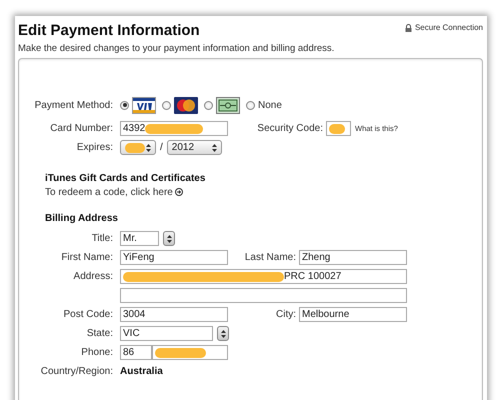  What do you see at coordinates (286, 314) in the screenshot?
I see `field-label: City:` at bounding box center [286, 314].